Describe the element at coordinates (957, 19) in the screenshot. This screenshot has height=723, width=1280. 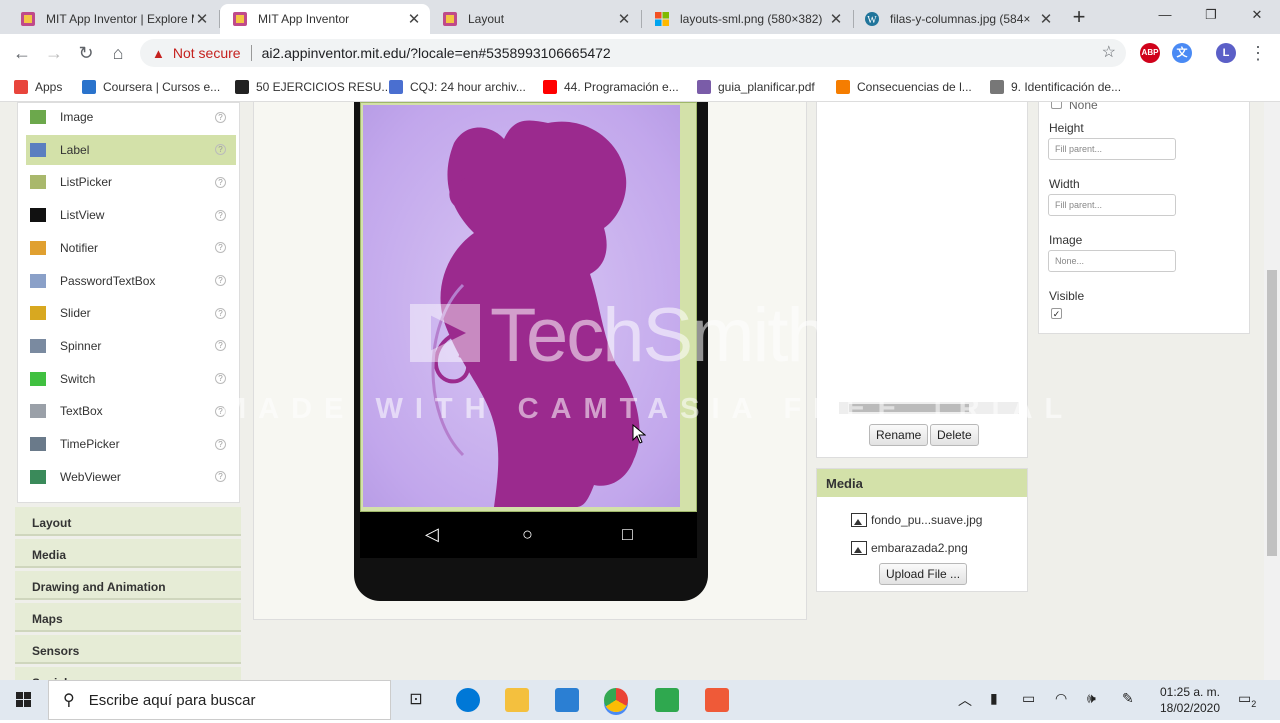
I see `tab-filas-columnas: W filas-y-columnas.jpg (584× ✕` at that location.